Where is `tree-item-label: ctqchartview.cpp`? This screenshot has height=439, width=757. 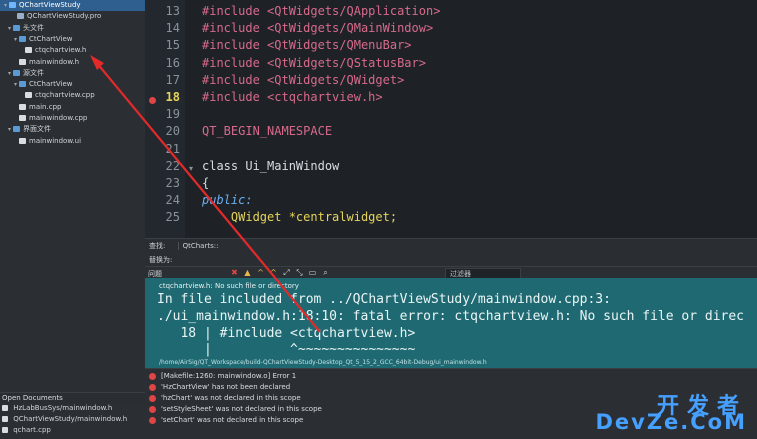 tree-item-label: ctqchartview.cpp is located at coordinates (65, 95).